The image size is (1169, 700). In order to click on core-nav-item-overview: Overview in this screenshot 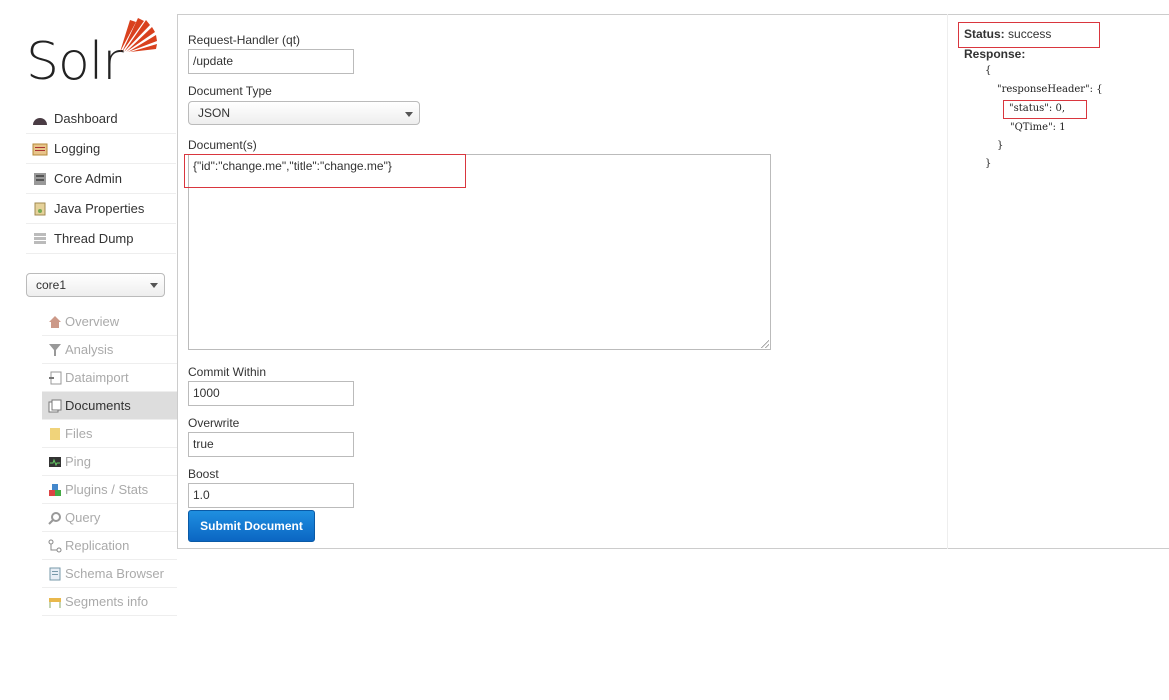, I will do `click(109, 322)`.